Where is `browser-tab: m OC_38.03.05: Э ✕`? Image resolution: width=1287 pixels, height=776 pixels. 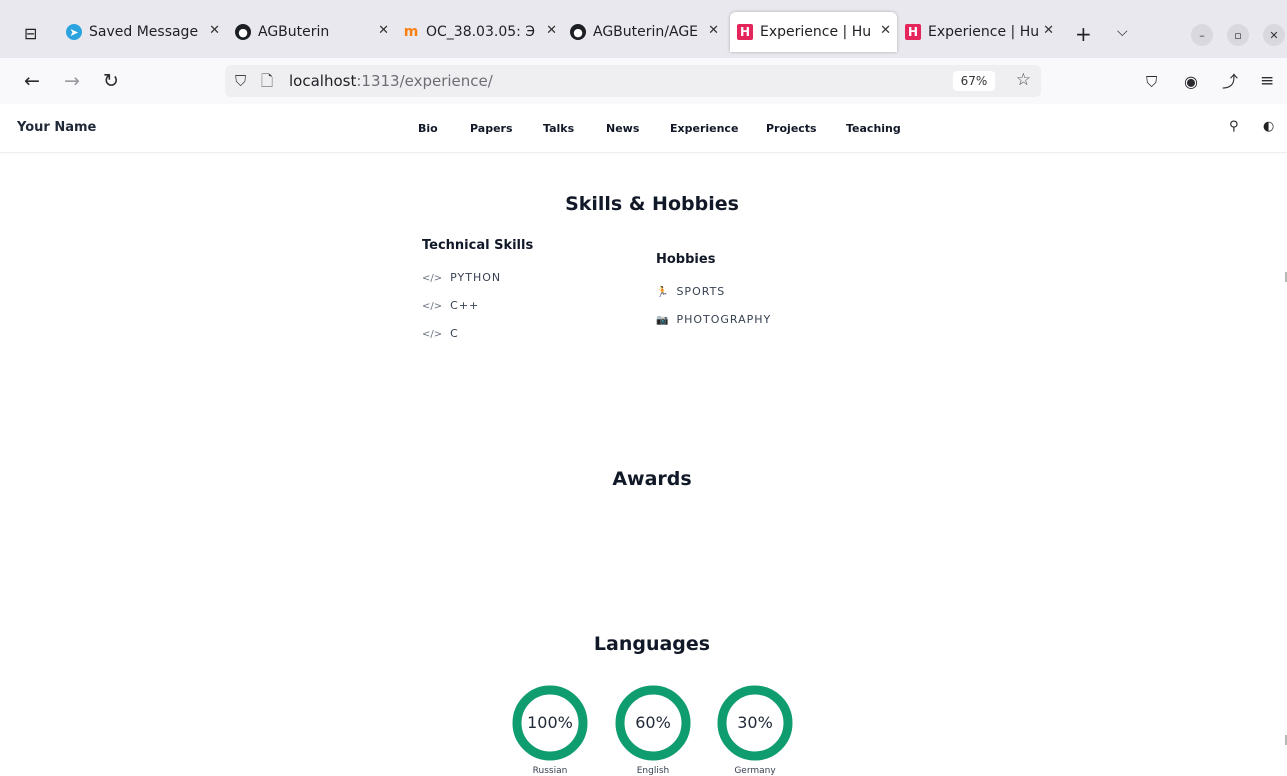
browser-tab: m OC_38.03.05: Э ✕ is located at coordinates (483, 32).